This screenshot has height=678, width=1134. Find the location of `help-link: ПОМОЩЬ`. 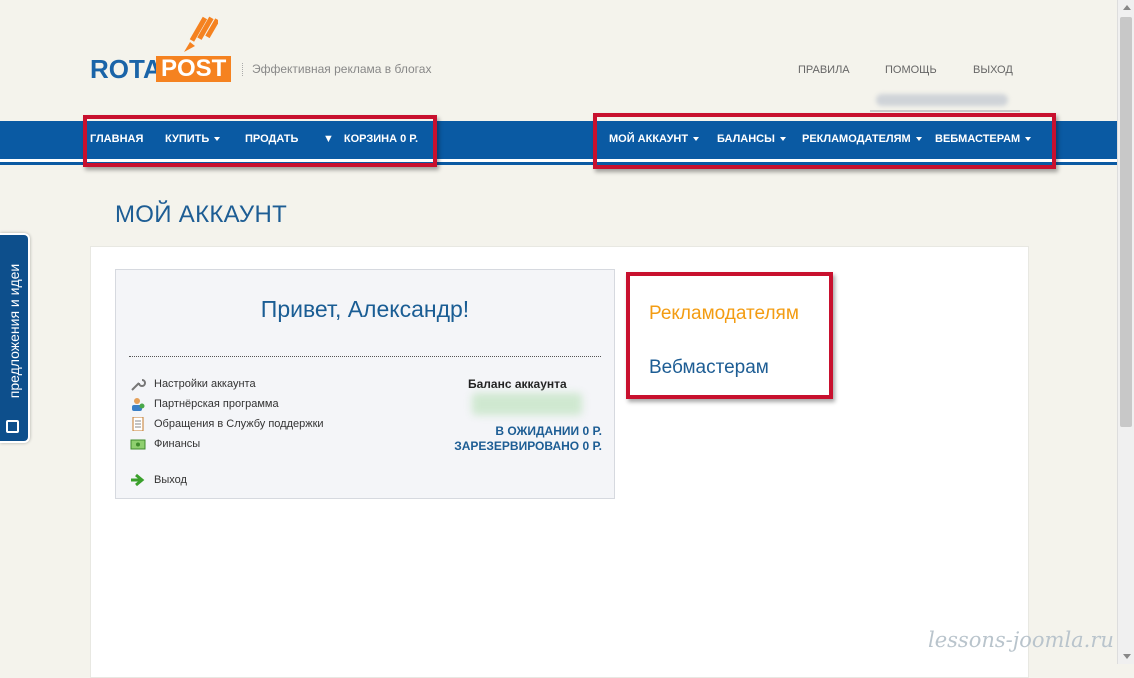

help-link: ПОМОЩЬ is located at coordinates (911, 70).